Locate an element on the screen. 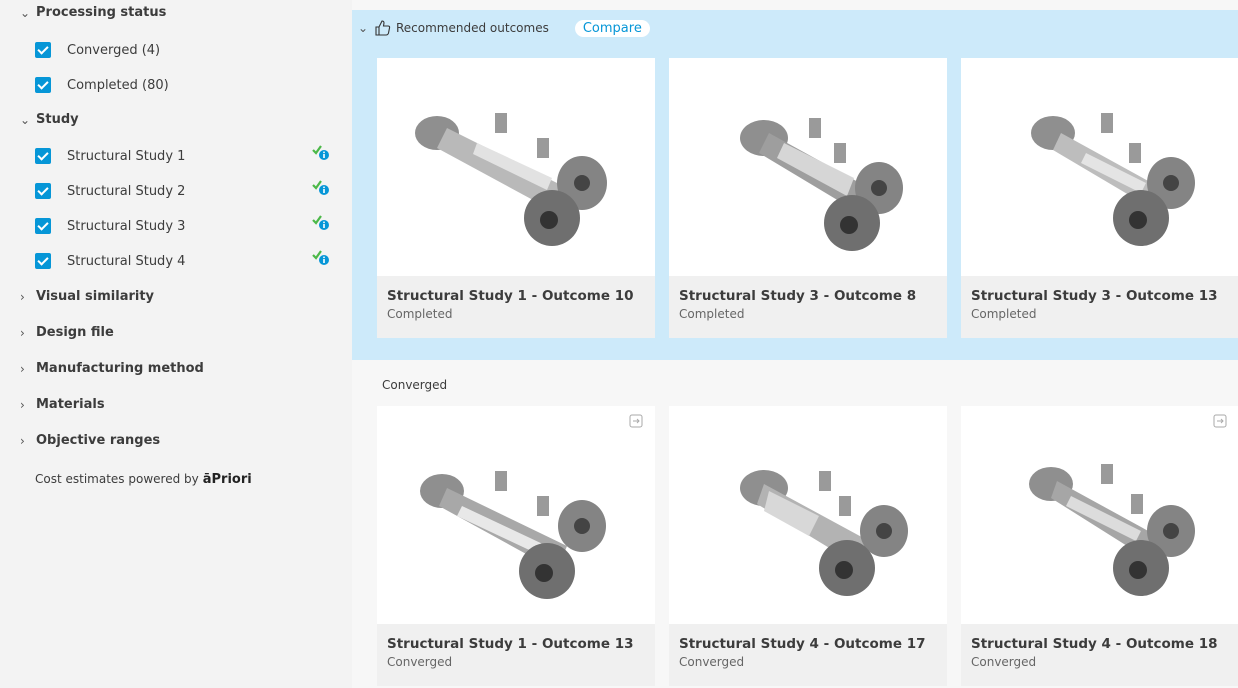 Image resolution: width=1238 pixels, height=688 pixels. filter-study-3: Structural Study 3 is located at coordinates (185, 224).